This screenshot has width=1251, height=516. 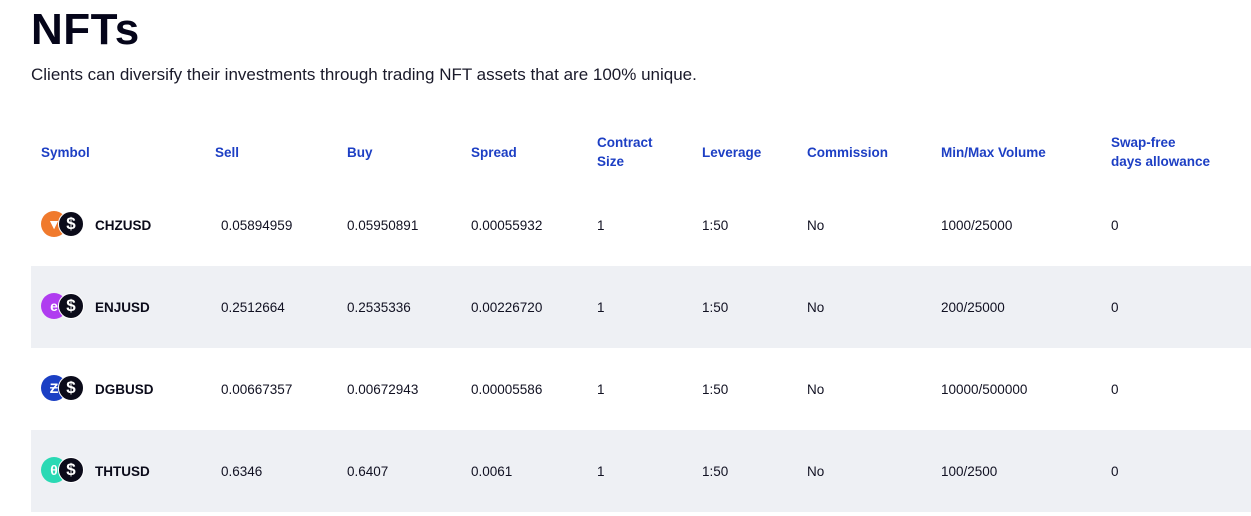 I want to click on symbol-cell: ▼ $ CHZUSD, so click(x=91, y=225).